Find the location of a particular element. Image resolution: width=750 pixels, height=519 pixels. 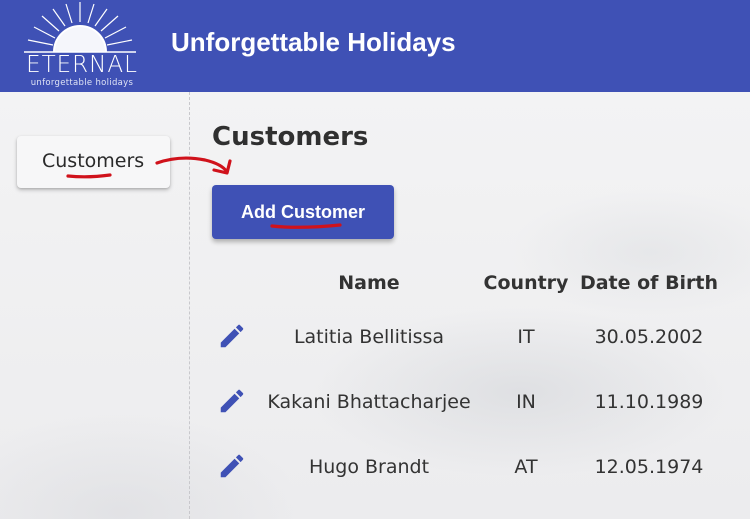

app-title: Unforgettable Holidays is located at coordinates (313, 42).